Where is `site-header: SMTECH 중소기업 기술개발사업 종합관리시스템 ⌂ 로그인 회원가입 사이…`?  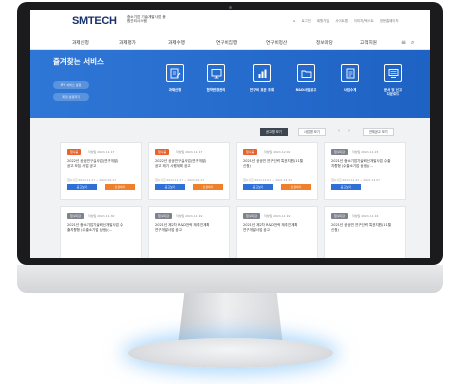
site-header: SMTECH 중소기업 기술개발사업 종합관리시스템 ⌂ 로그인 회원가입 사이… is located at coordinates (230, 24).